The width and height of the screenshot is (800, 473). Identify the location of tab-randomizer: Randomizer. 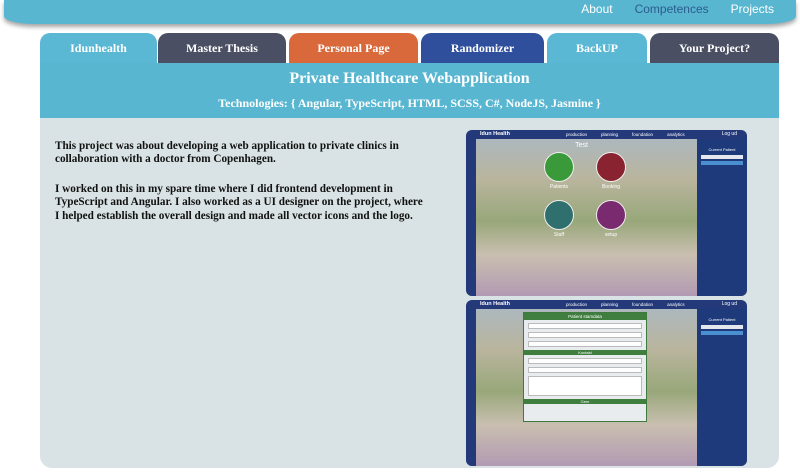
(482, 48).